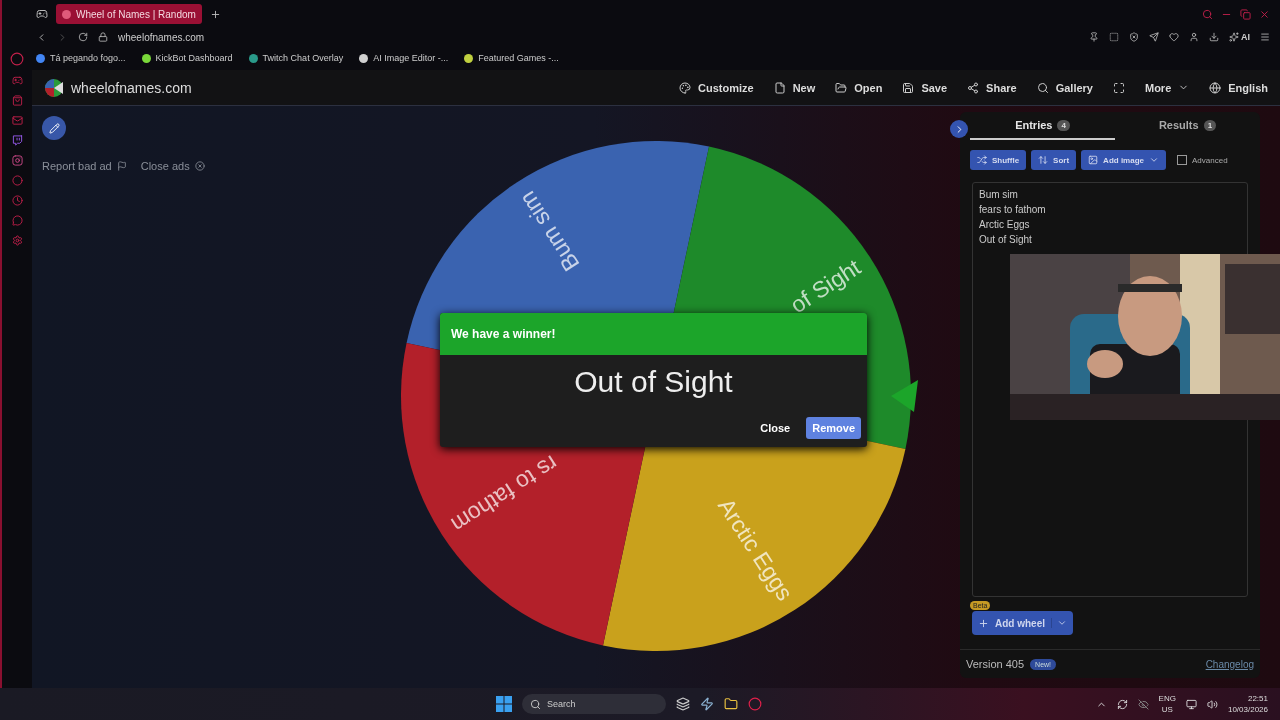  I want to click on circle-icon, so click(17, 180).